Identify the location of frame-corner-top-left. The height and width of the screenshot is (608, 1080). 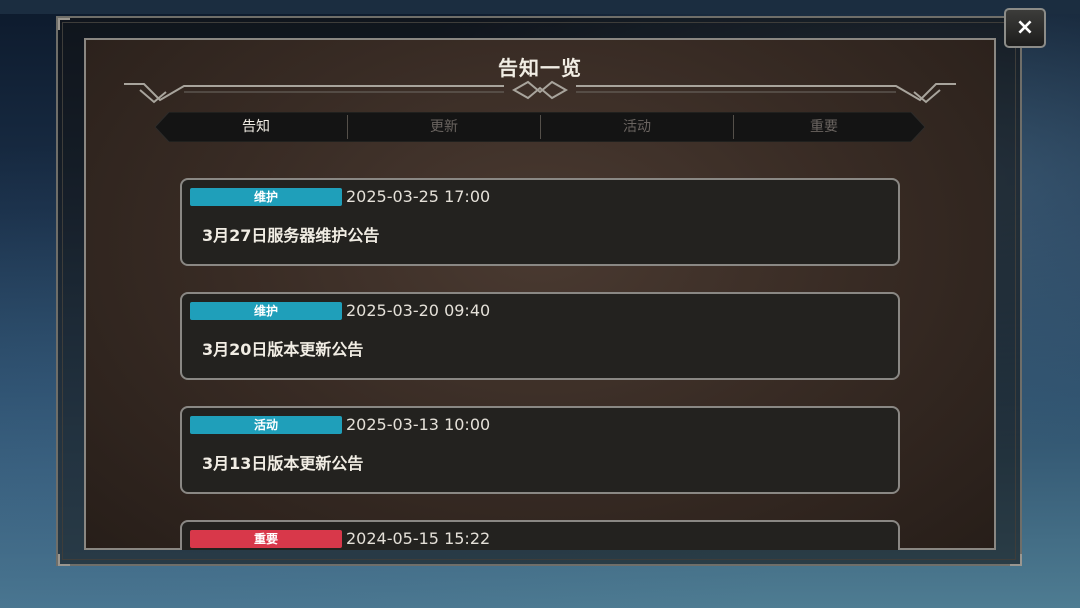
(64, 24).